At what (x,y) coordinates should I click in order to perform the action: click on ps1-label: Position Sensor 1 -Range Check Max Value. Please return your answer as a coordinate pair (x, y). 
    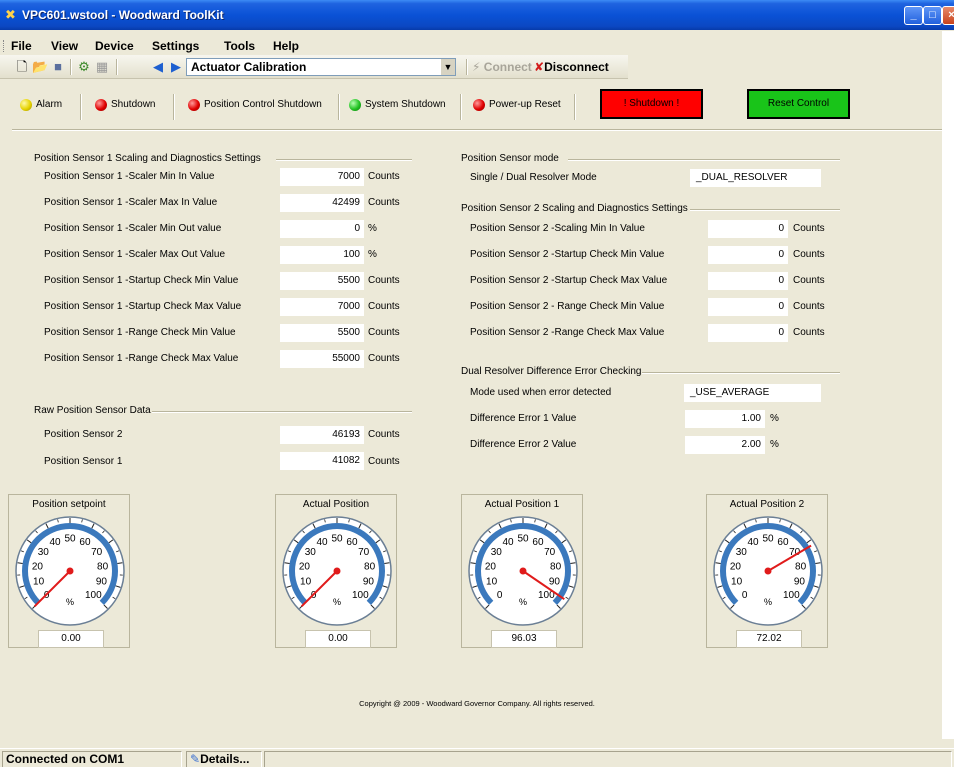
    Looking at the image, I should click on (141, 358).